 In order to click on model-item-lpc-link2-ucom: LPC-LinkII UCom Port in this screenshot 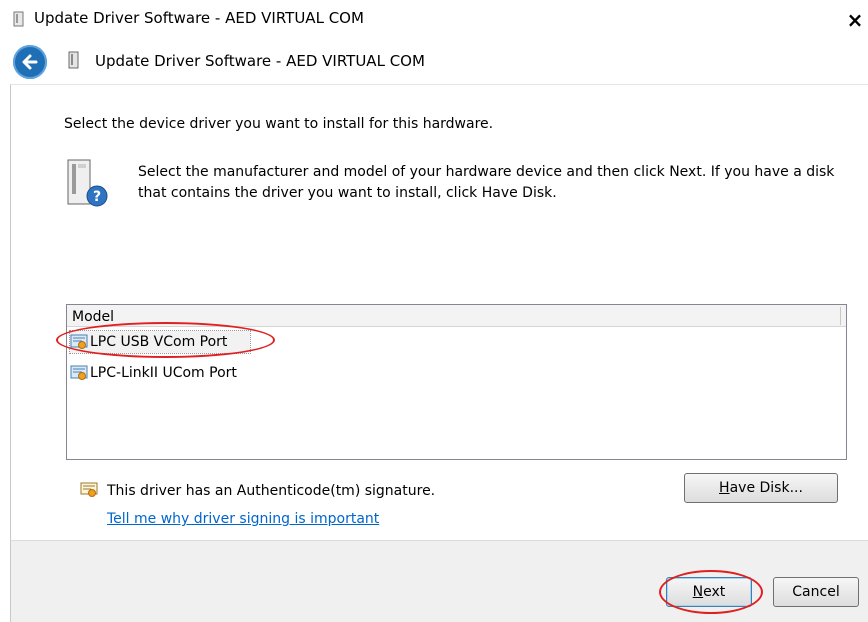, I will do `click(153, 373)`.